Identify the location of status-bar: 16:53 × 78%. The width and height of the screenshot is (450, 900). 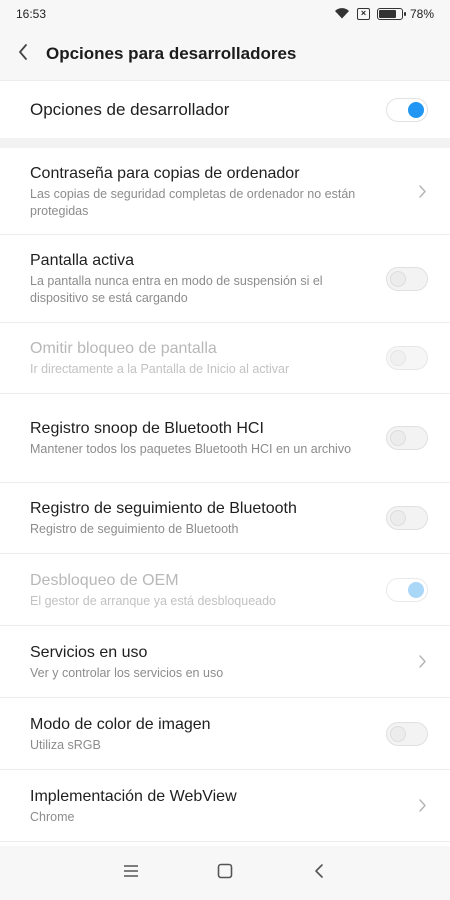
(225, 14).